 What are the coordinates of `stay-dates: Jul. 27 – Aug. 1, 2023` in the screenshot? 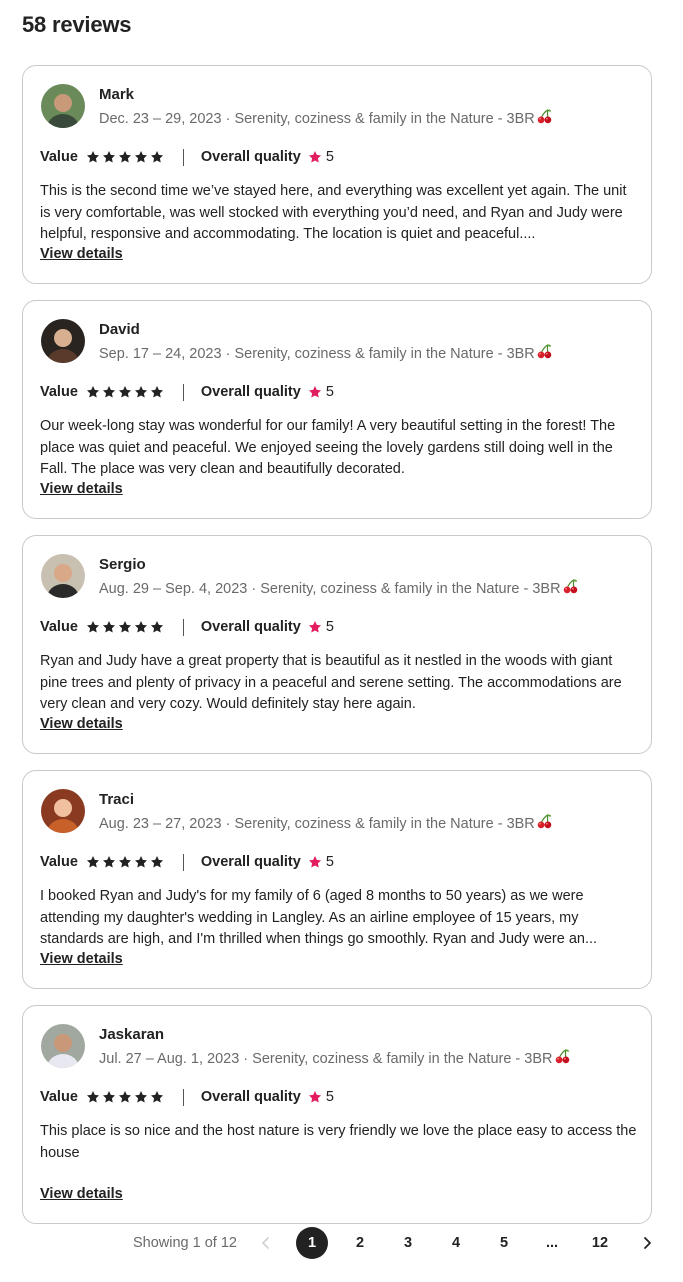 It's located at (169, 1059).